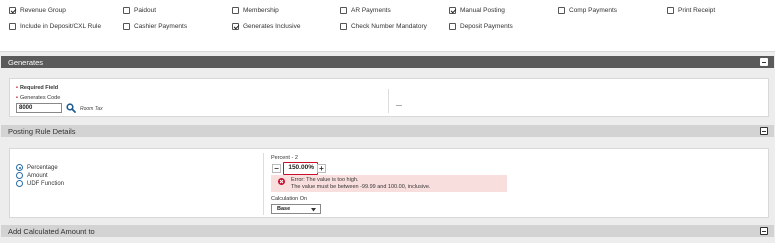 The width and height of the screenshot is (775, 243). Describe the element at coordinates (284, 158) in the screenshot. I see `percent-label: Percent - 2` at that location.